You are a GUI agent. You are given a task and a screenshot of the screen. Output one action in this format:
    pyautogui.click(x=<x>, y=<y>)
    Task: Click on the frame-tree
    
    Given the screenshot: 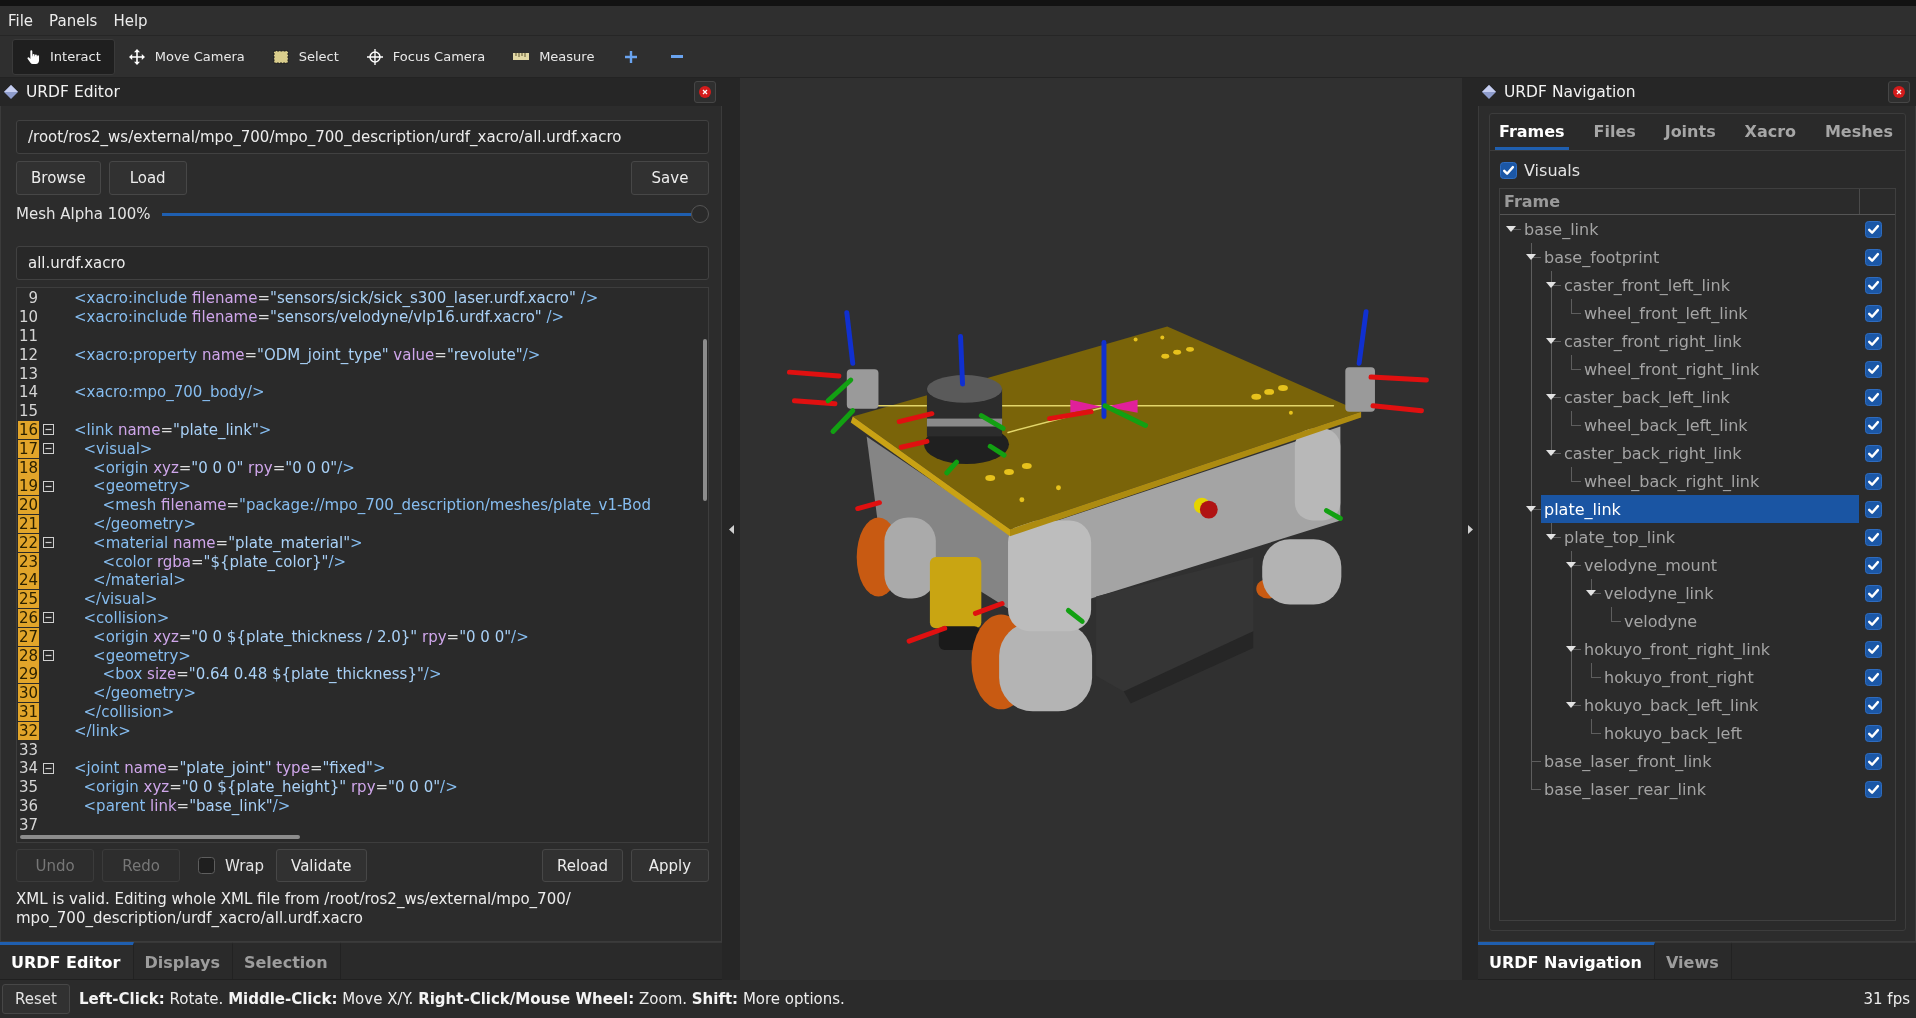 What is the action you would take?
    pyautogui.click(x=1697, y=554)
    